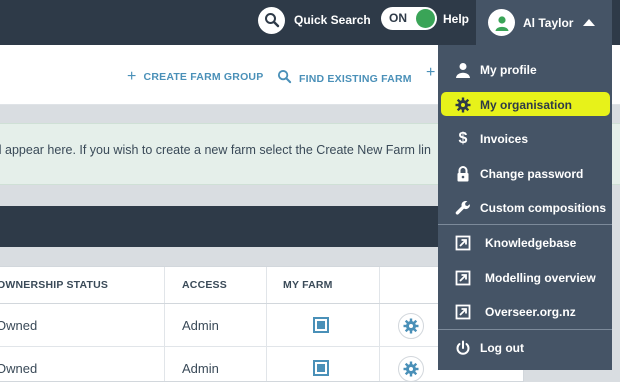 The image size is (620, 382). What do you see at coordinates (463, 174) in the screenshot?
I see `lock-icon` at bounding box center [463, 174].